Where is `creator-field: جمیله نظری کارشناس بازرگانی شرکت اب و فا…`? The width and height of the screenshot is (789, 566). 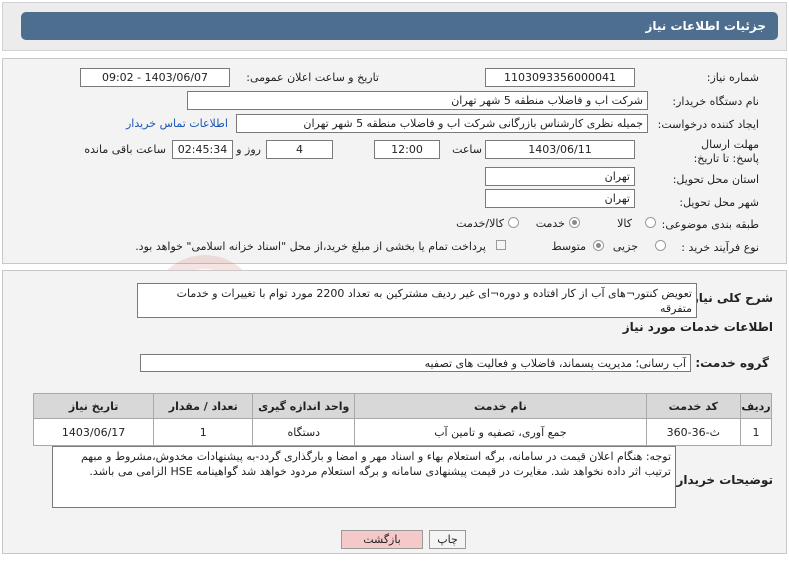 creator-field: جمیله نظری کارشناس بازرگانی شرکت اب و فا… is located at coordinates (442, 123).